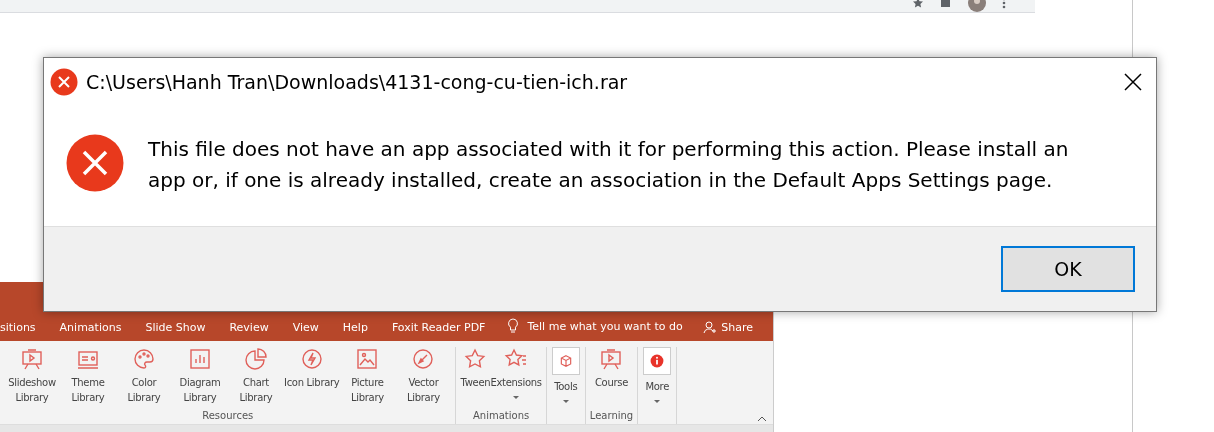 This screenshot has width=1214, height=432. Describe the element at coordinates (90, 327) in the screenshot. I see `ribbon-tab: Animations` at that location.